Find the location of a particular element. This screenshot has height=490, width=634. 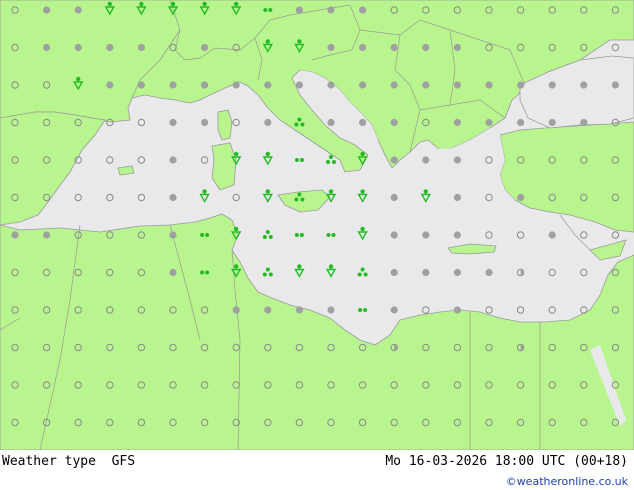

credit-link: ©weatheronline.co.uk is located at coordinates (567, 481).